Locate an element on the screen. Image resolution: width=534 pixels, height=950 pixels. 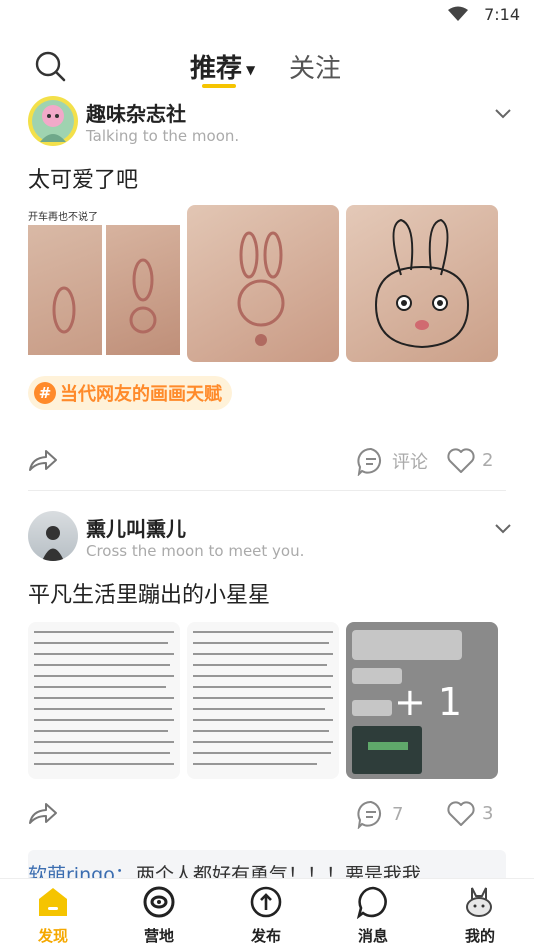
active-tab-indicator is located at coordinates (219, 86).